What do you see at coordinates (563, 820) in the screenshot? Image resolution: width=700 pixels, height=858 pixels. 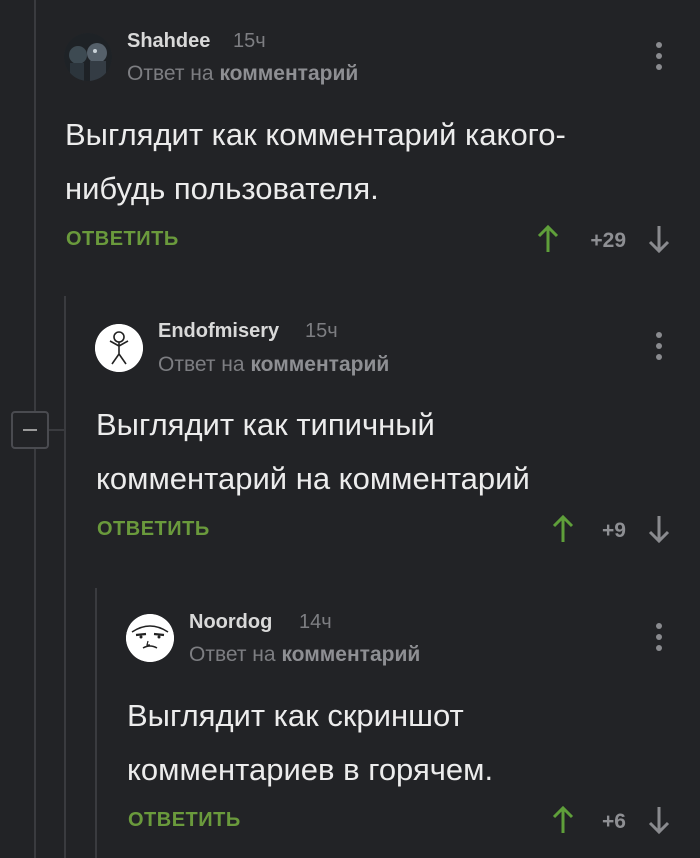 I see `arrow-up-icon` at bounding box center [563, 820].